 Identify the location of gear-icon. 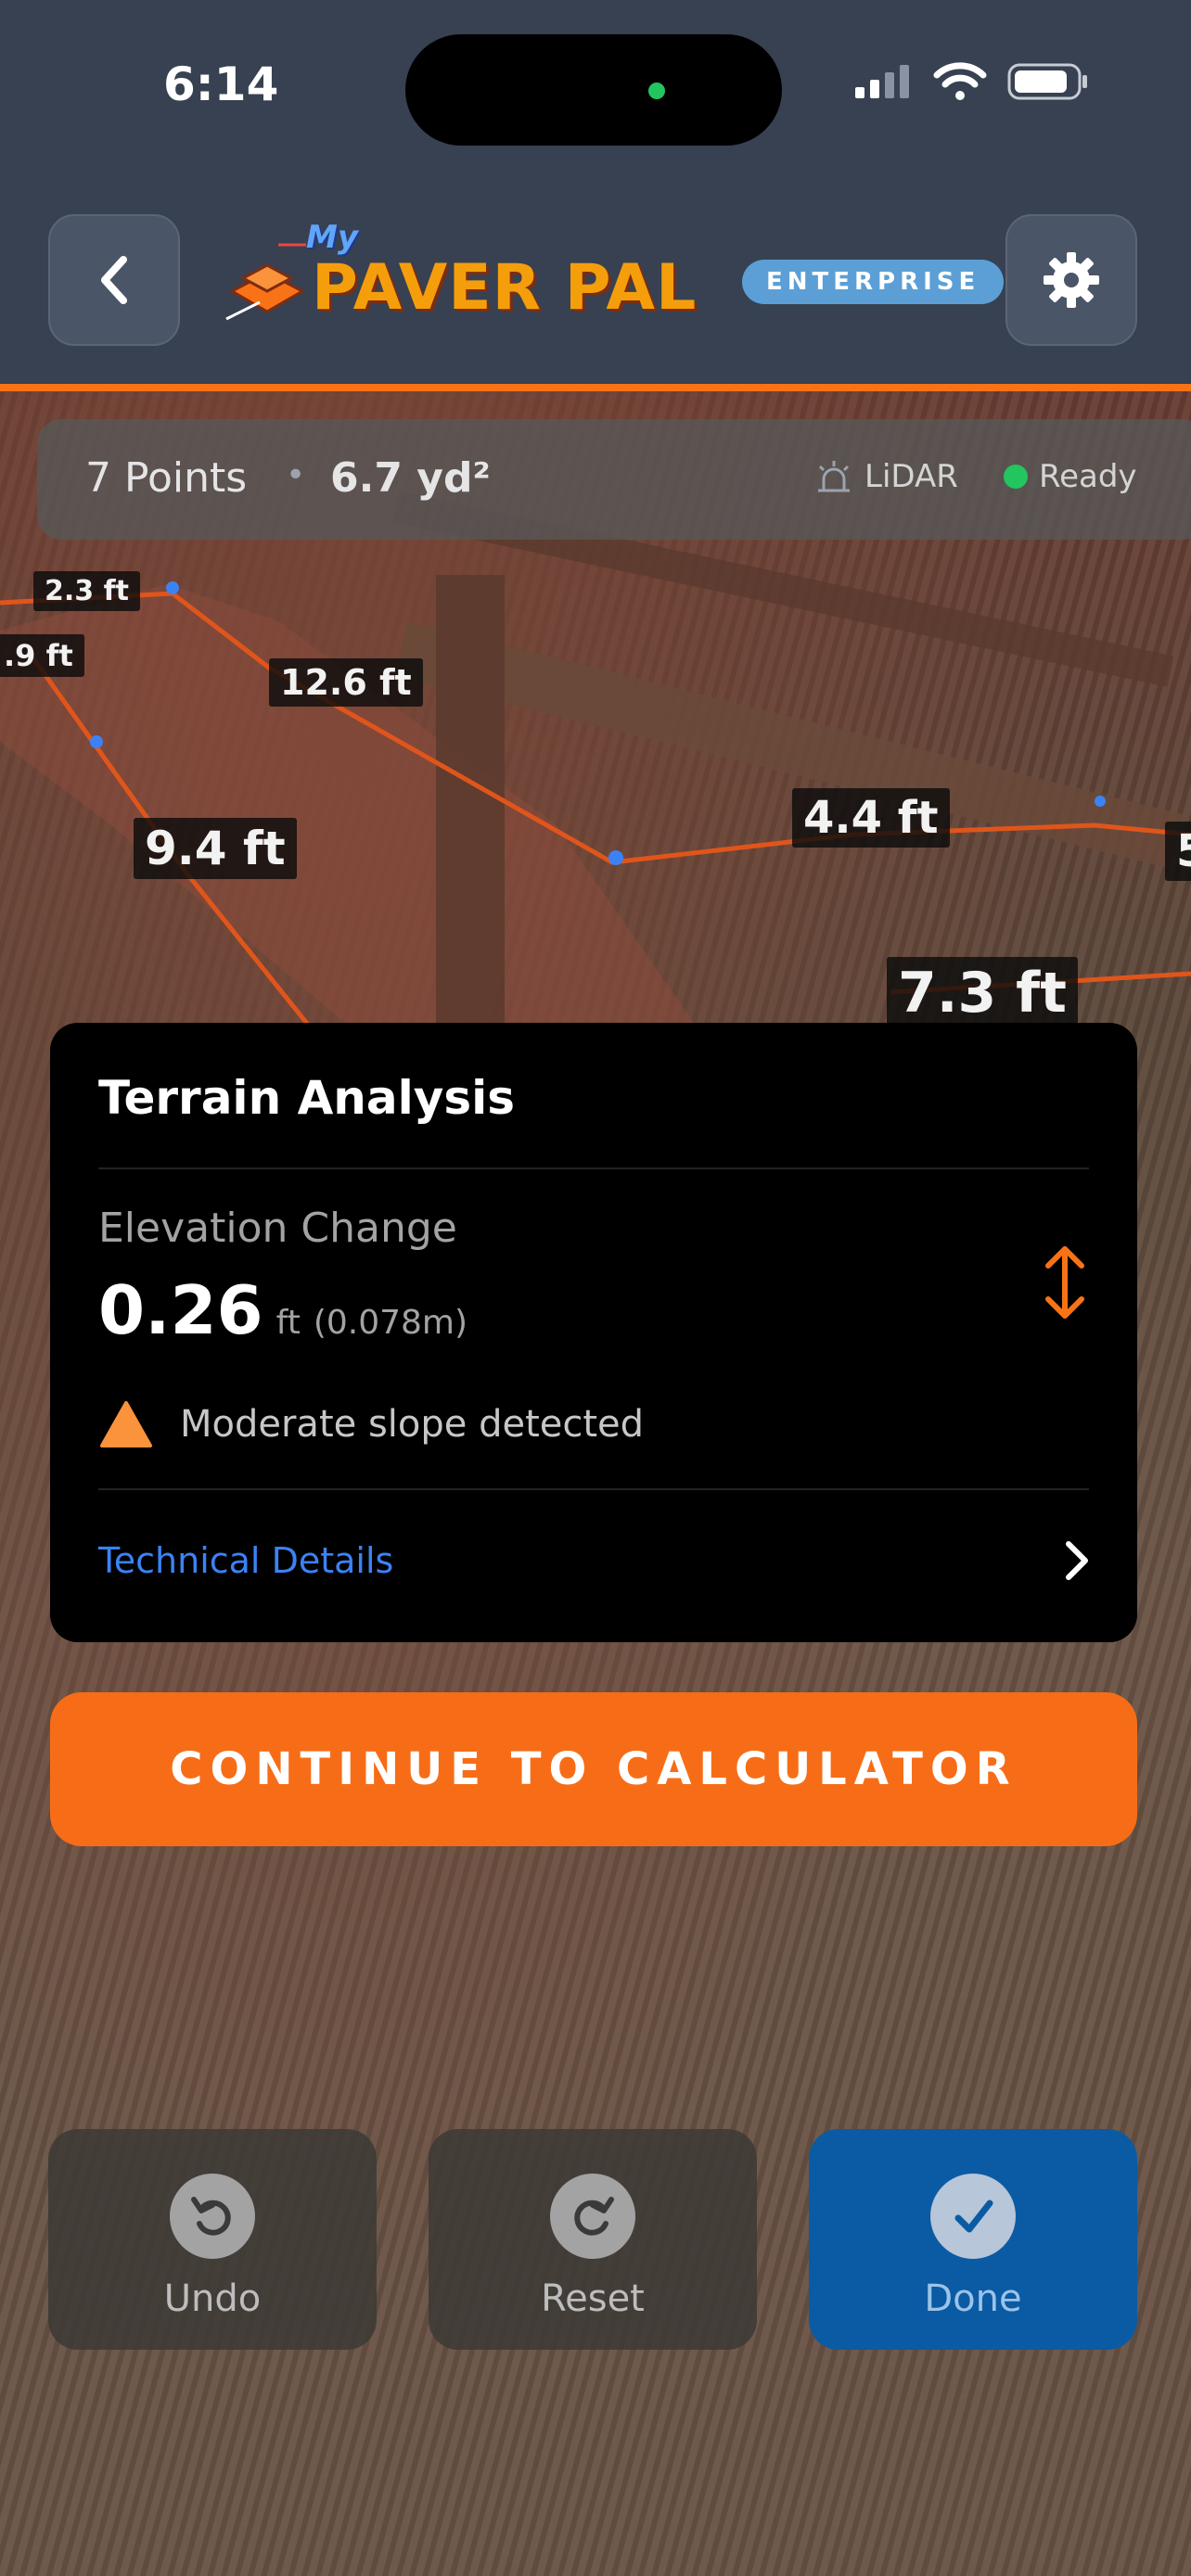
(1071, 280).